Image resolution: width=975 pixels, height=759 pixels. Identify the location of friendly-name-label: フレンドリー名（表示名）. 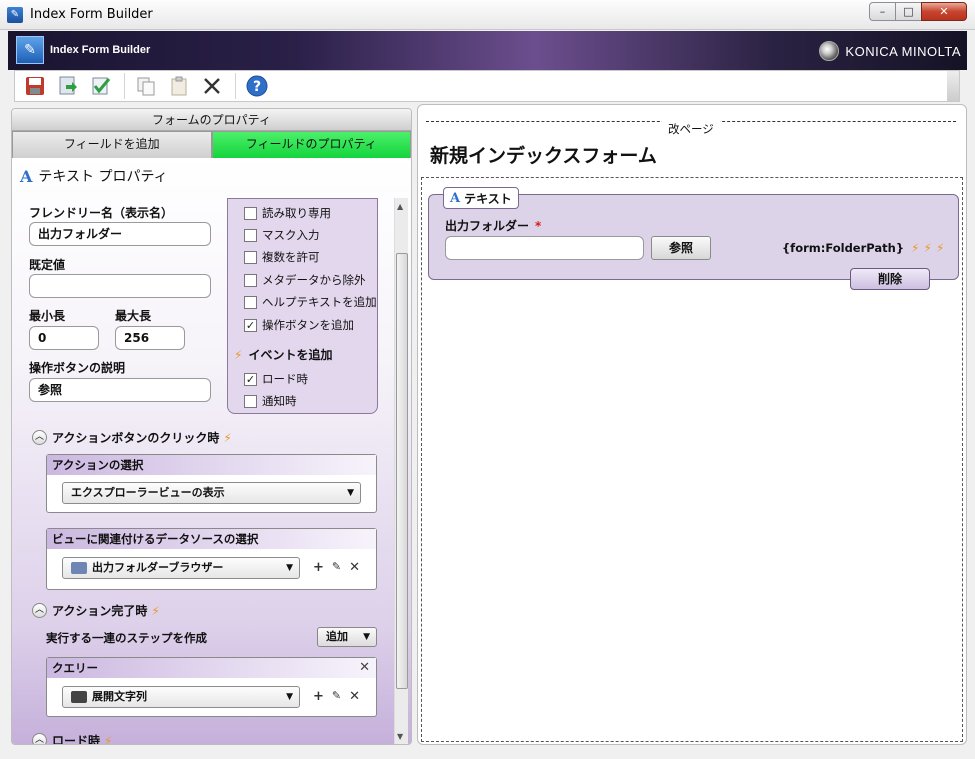
(101, 213).